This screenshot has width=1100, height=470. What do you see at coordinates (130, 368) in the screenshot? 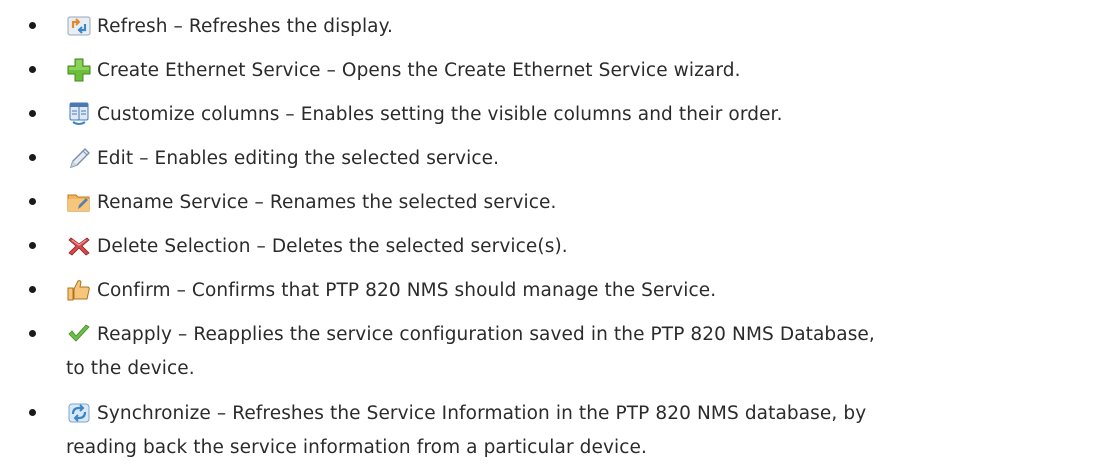
I see `item-text-line-2: to the device.` at bounding box center [130, 368].